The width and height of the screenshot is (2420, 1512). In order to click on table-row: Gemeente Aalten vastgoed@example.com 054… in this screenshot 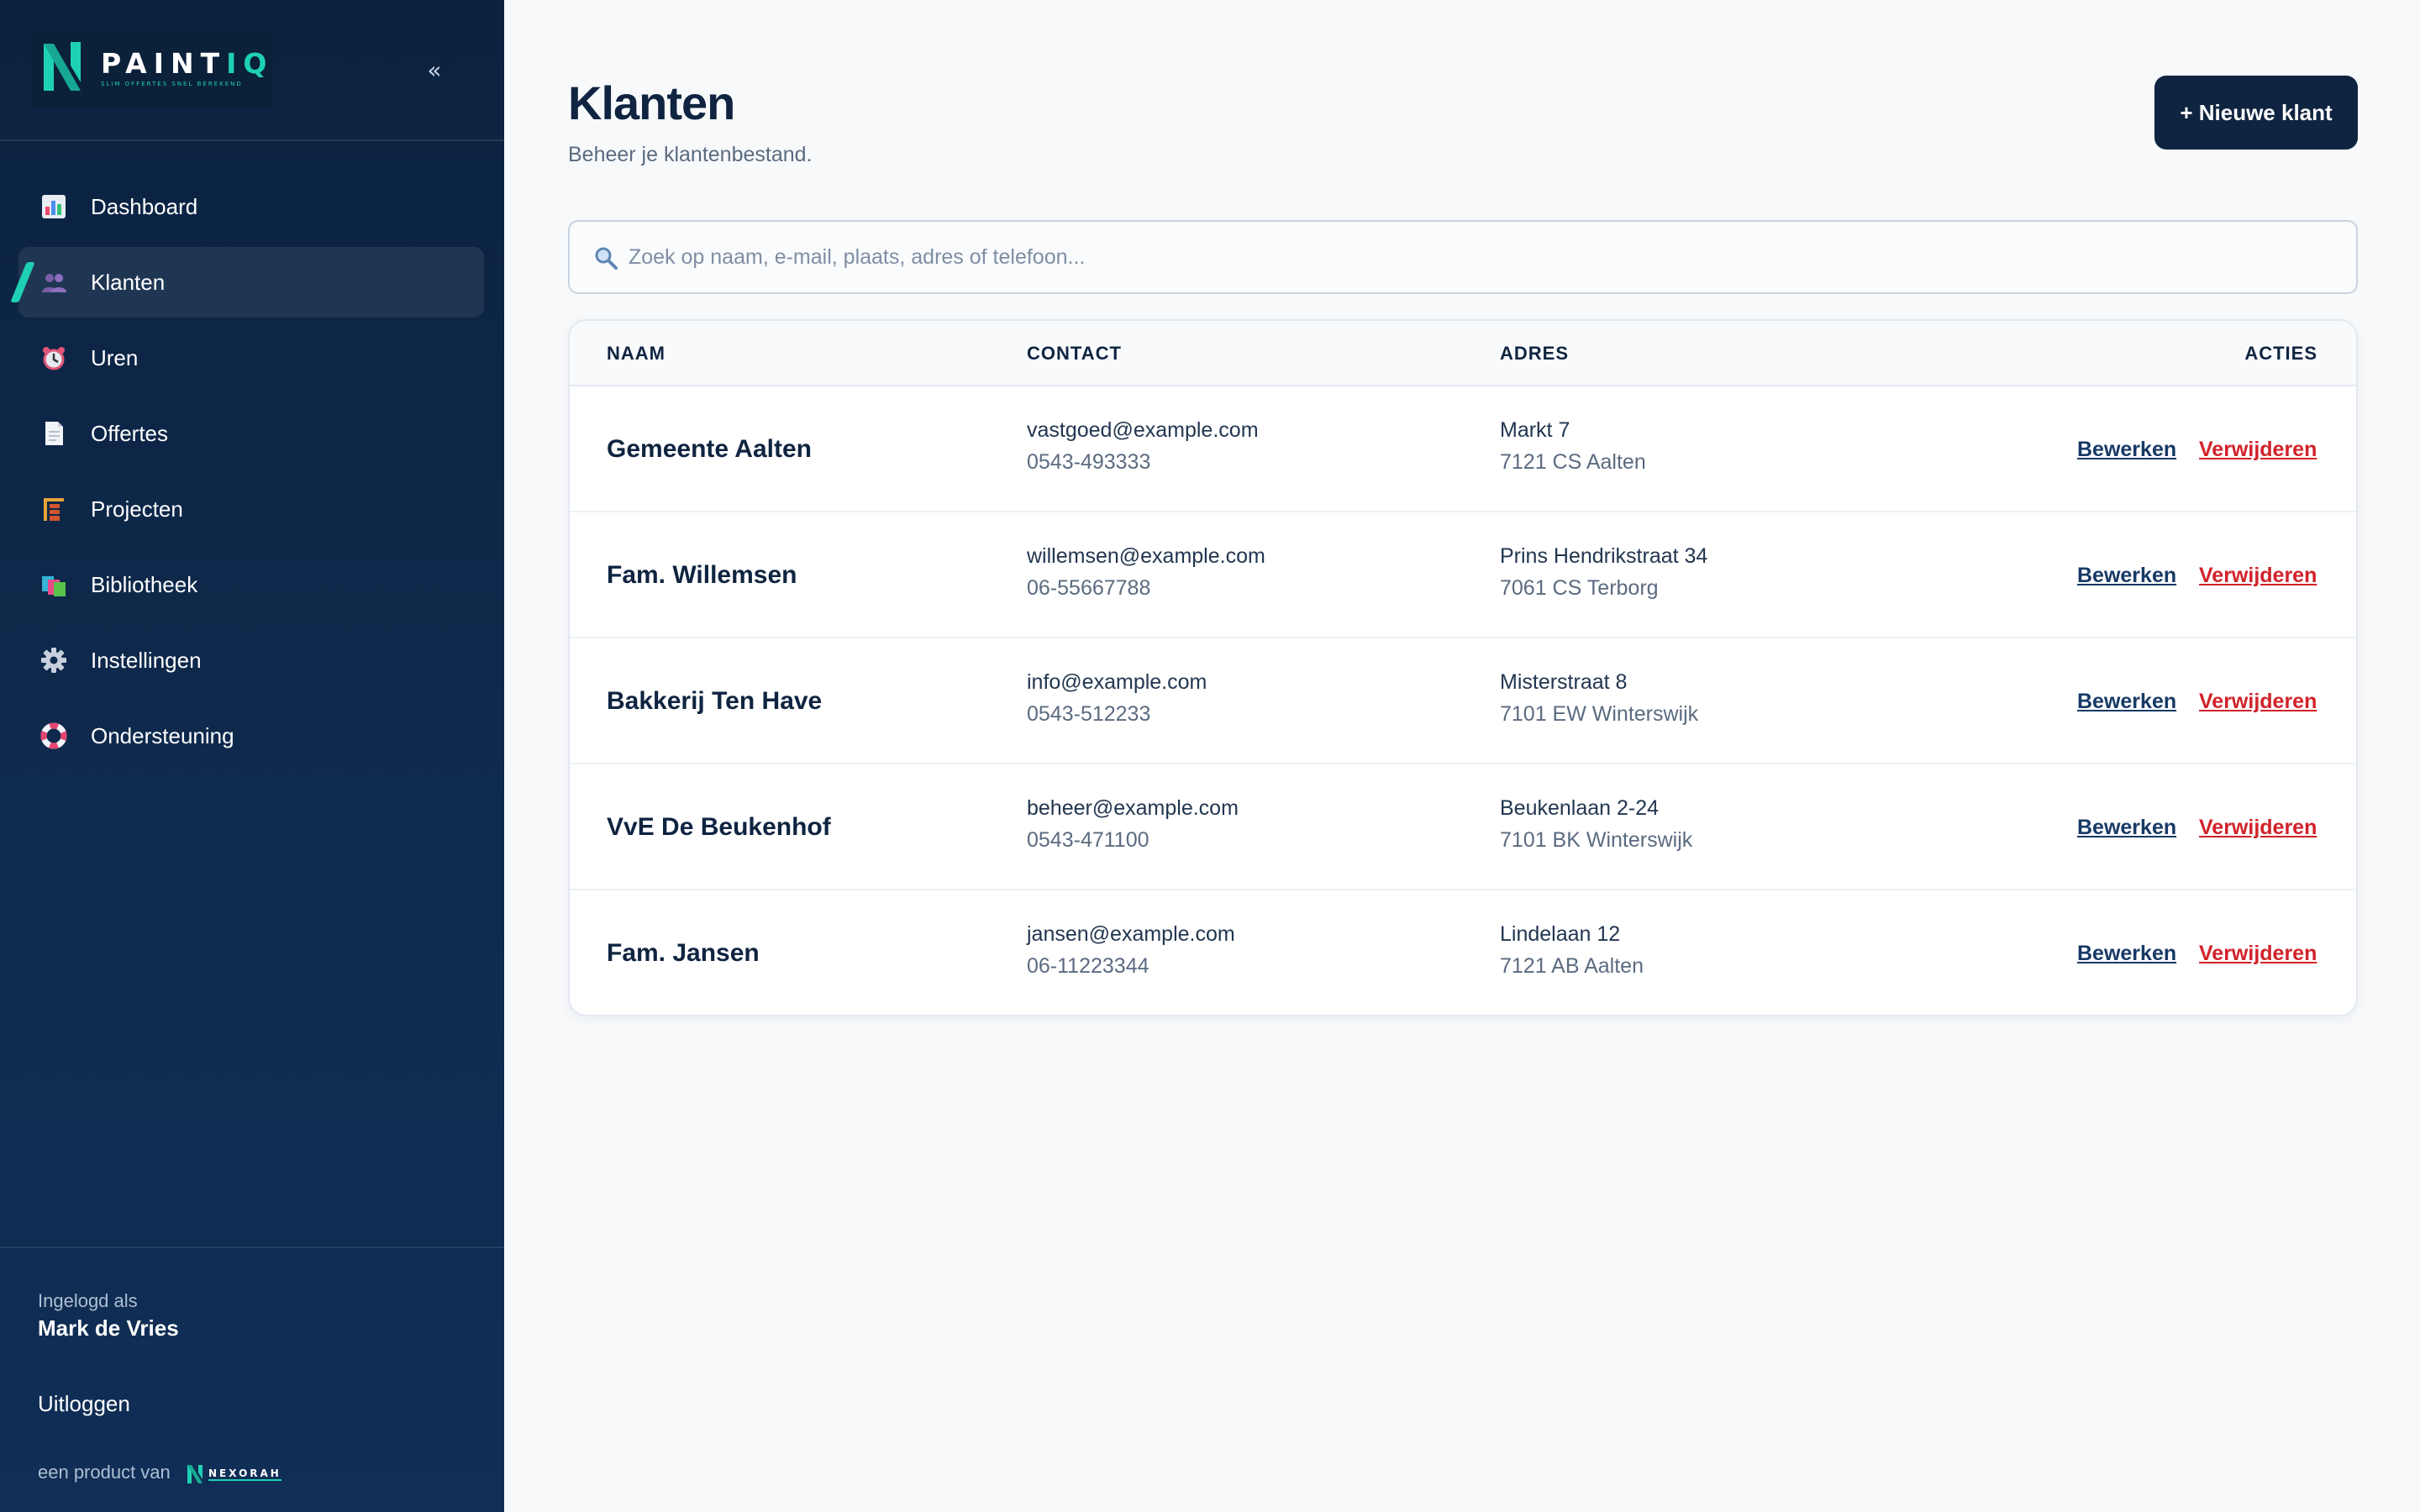, I will do `click(1463, 449)`.